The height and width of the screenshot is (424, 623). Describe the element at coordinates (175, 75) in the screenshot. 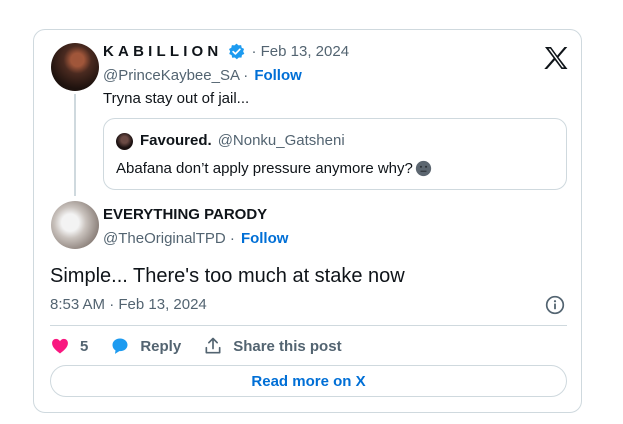

I see `author-handle: @PrinceKaybee_SA ·` at that location.